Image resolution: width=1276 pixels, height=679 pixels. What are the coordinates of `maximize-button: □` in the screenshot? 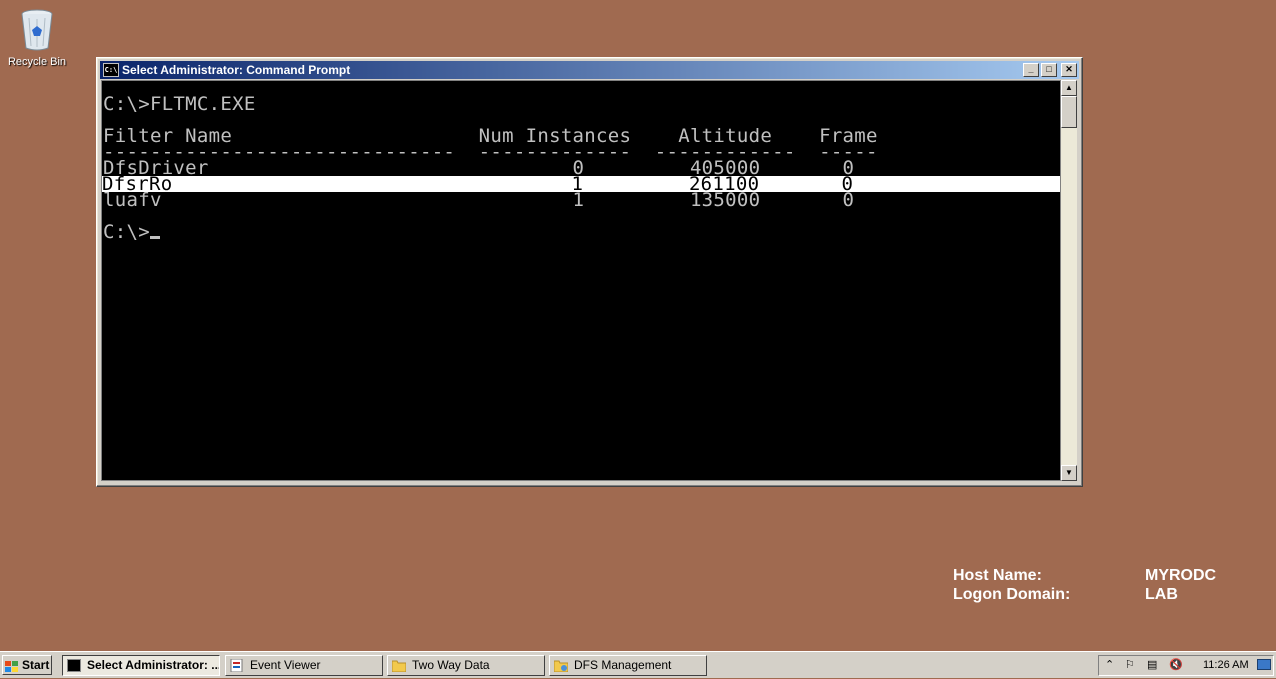 It's located at (1049, 70).